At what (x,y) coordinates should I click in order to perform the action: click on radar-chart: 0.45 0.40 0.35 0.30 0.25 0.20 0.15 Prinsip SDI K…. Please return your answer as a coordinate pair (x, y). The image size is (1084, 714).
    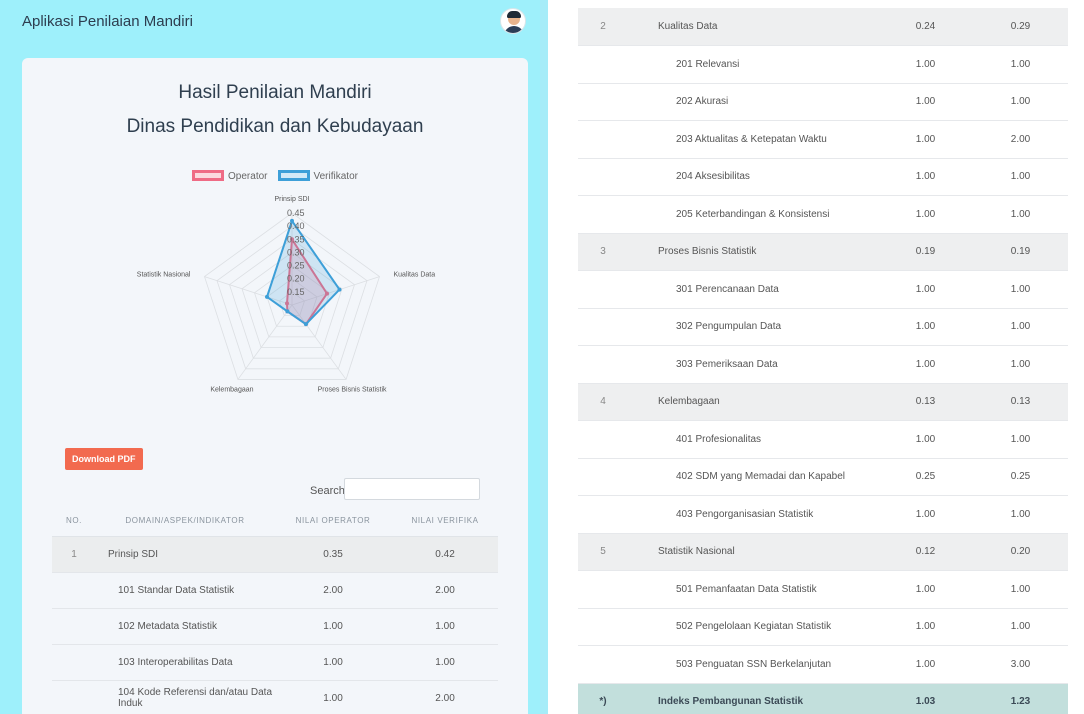
    Looking at the image, I should click on (286, 294).